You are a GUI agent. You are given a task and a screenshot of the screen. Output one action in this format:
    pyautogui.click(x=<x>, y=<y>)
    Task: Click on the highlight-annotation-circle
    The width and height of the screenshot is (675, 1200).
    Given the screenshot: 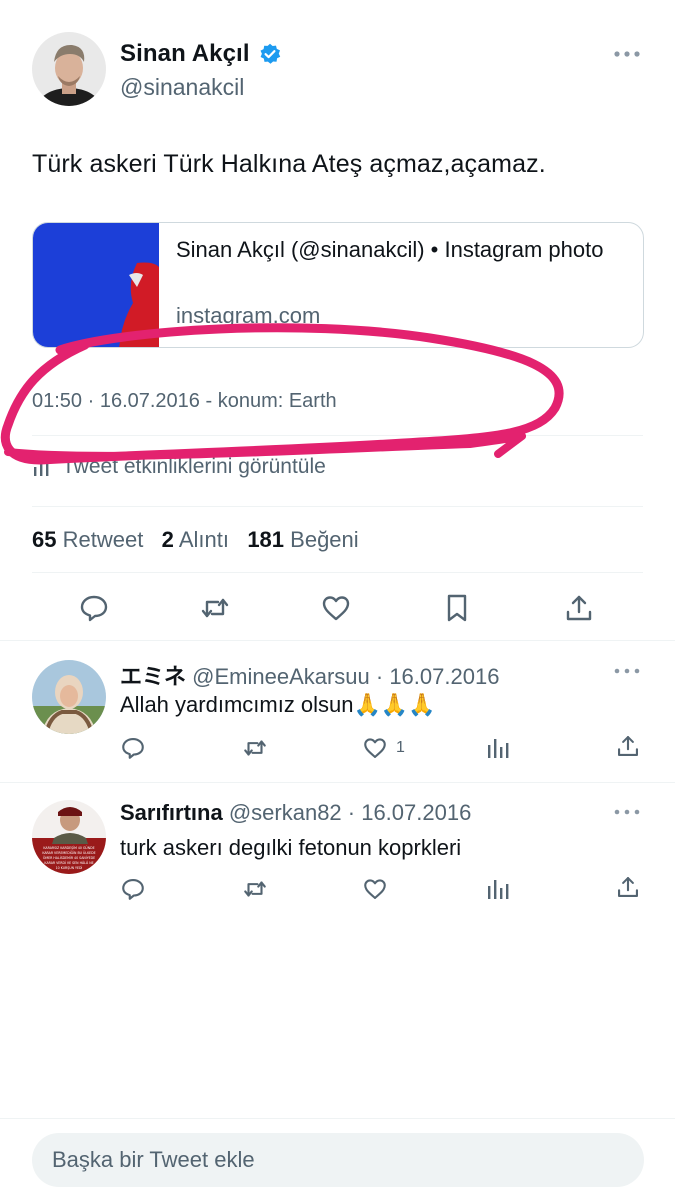 What is the action you would take?
    pyautogui.click(x=282, y=394)
    